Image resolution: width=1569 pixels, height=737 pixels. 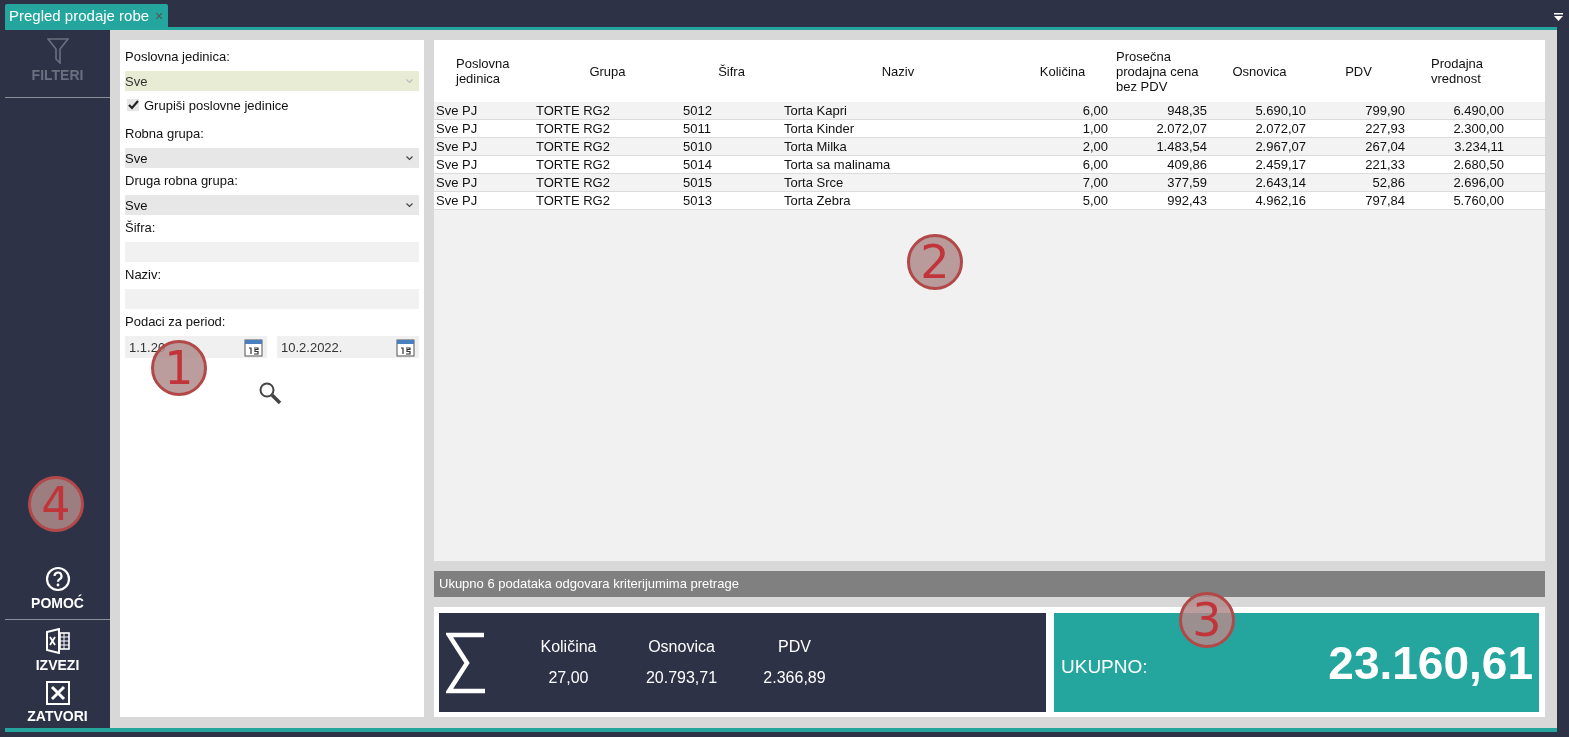 What do you see at coordinates (697, 128) in the screenshot?
I see `table-cell-text: 5011` at bounding box center [697, 128].